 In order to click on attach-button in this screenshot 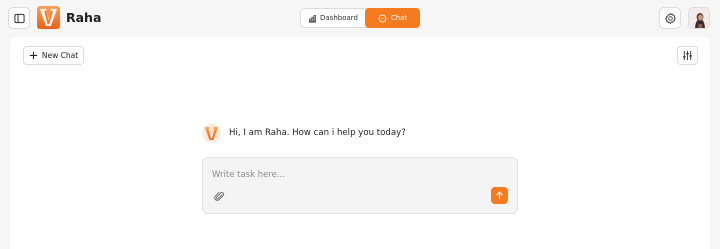, I will do `click(219, 196)`.